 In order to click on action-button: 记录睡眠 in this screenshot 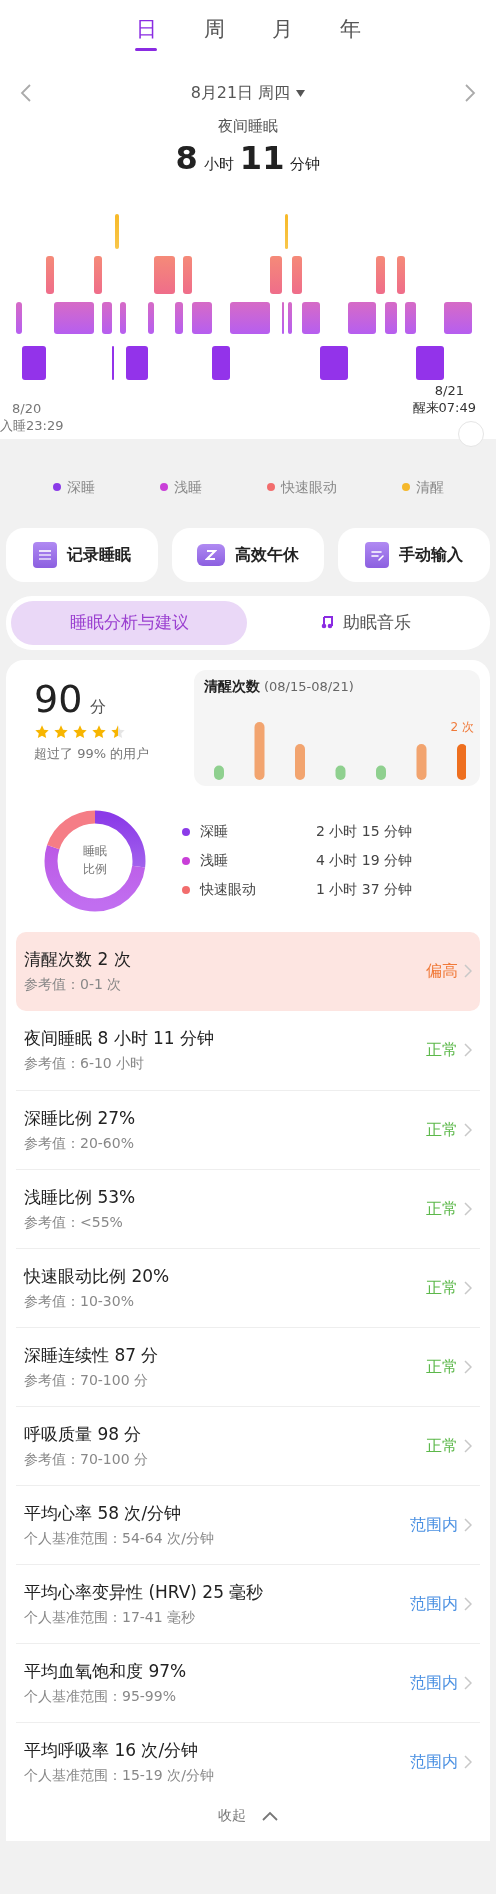, I will do `click(82, 554)`.